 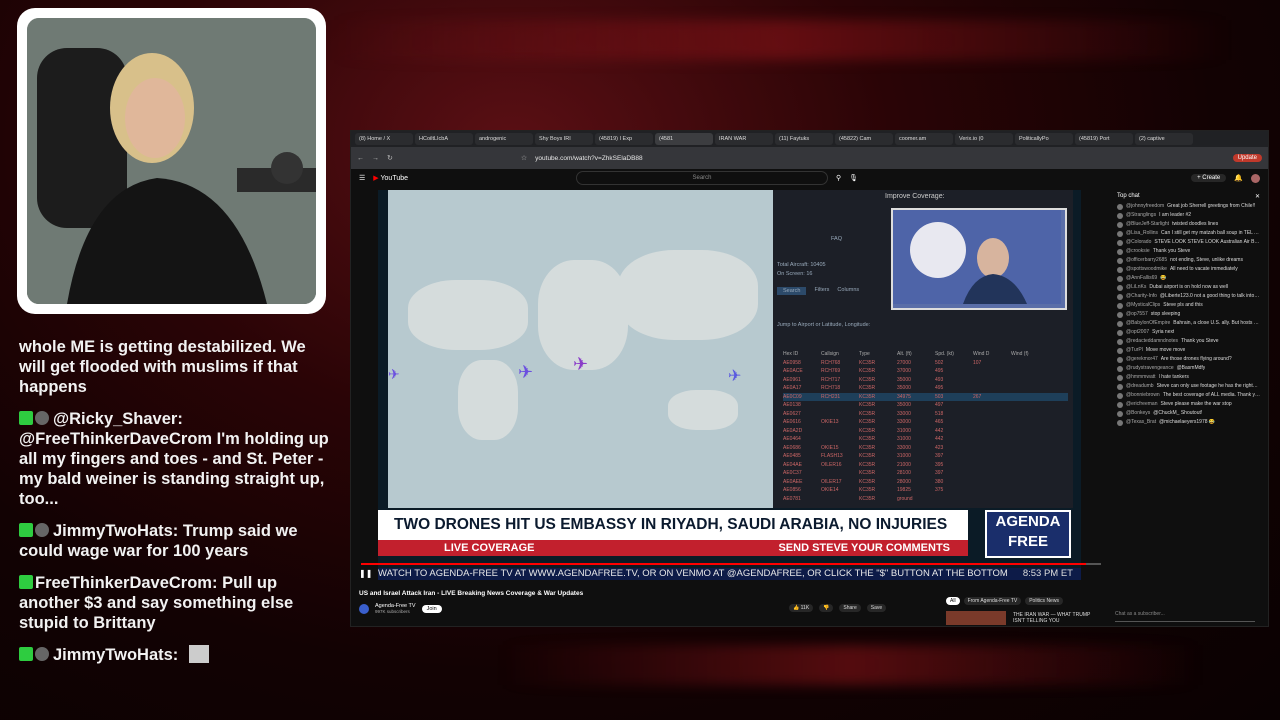 I want to click on search-icon: ⚲, so click(x=838, y=178).